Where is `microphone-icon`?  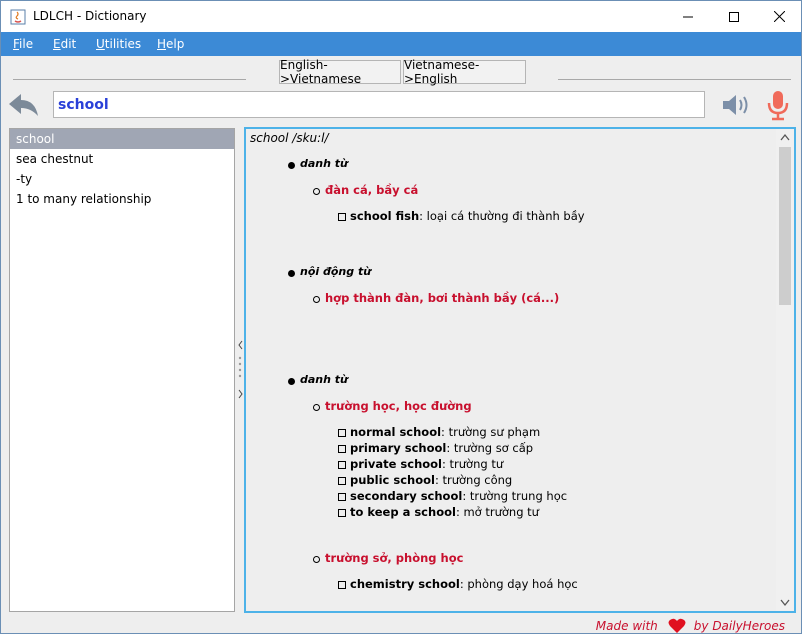 microphone-icon is located at coordinates (778, 106).